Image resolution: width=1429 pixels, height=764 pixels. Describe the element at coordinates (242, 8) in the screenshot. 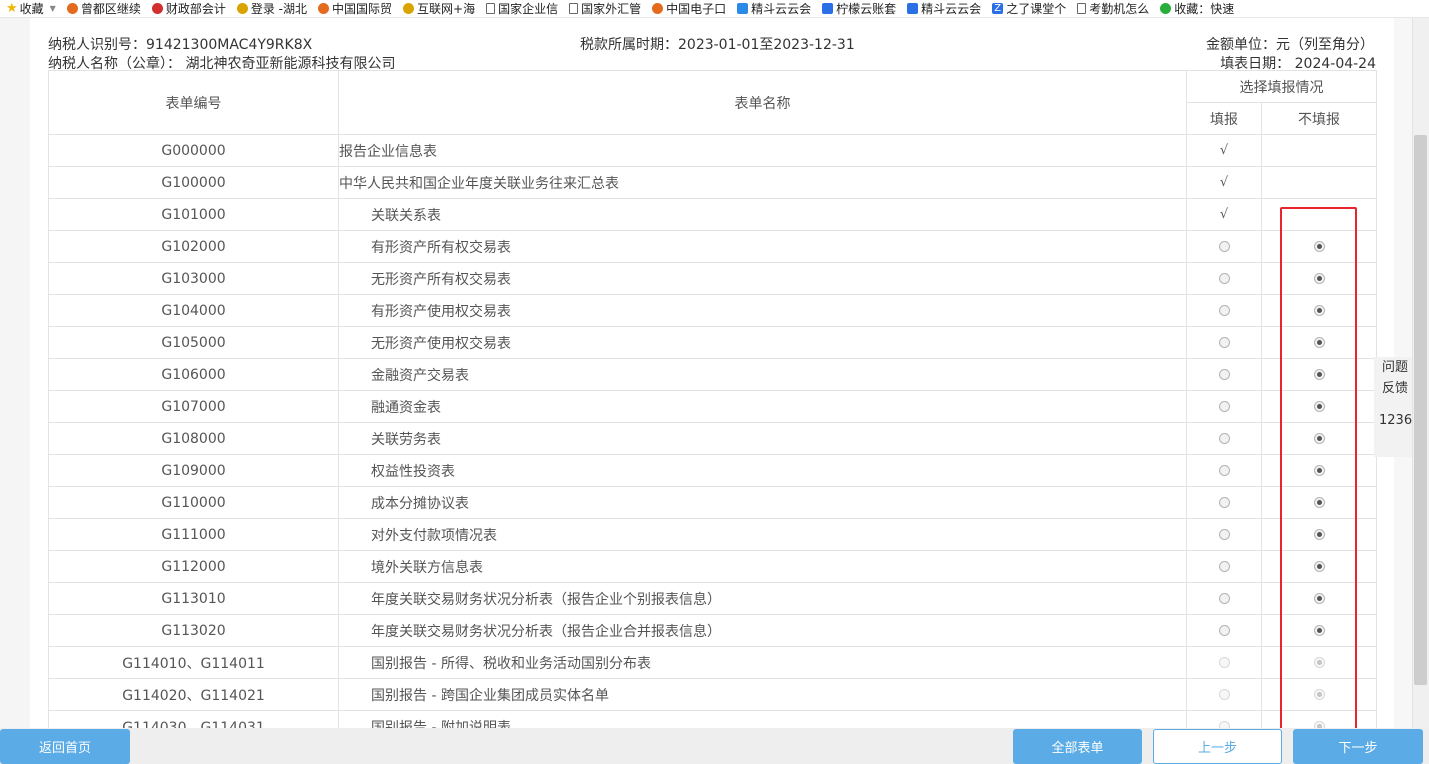

I see `emblem-icon` at that location.